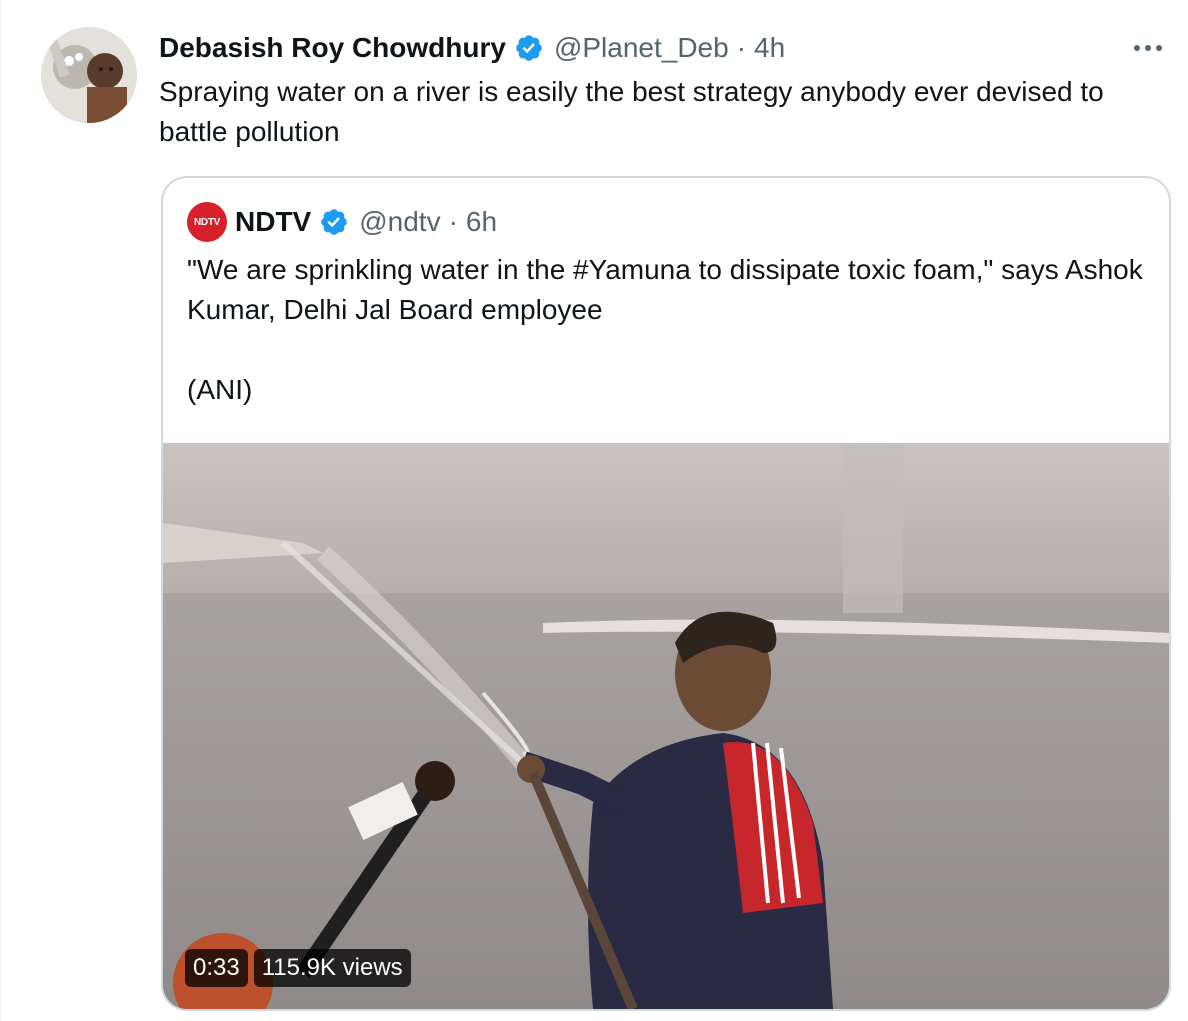 This screenshot has width=1188, height=1021. What do you see at coordinates (89, 75) in the screenshot?
I see `author-avatar` at bounding box center [89, 75].